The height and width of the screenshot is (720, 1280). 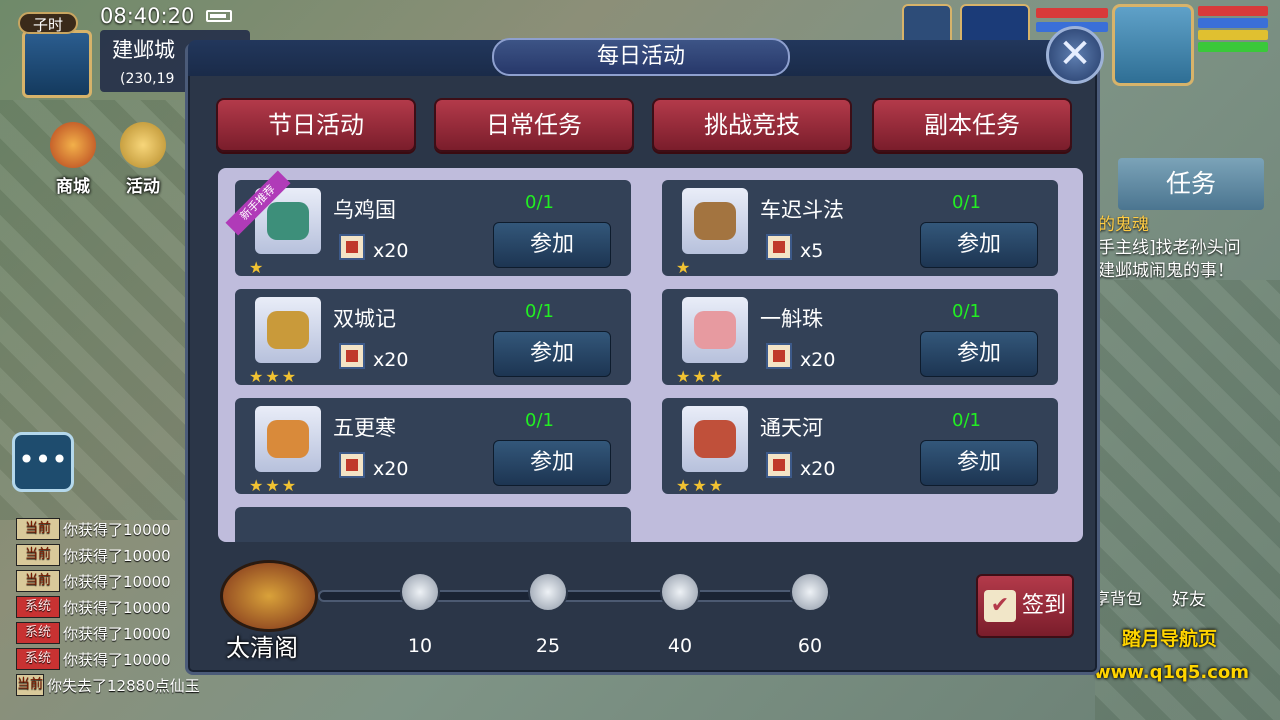 I want to click on activity-button: 活动, so click(x=143, y=162).